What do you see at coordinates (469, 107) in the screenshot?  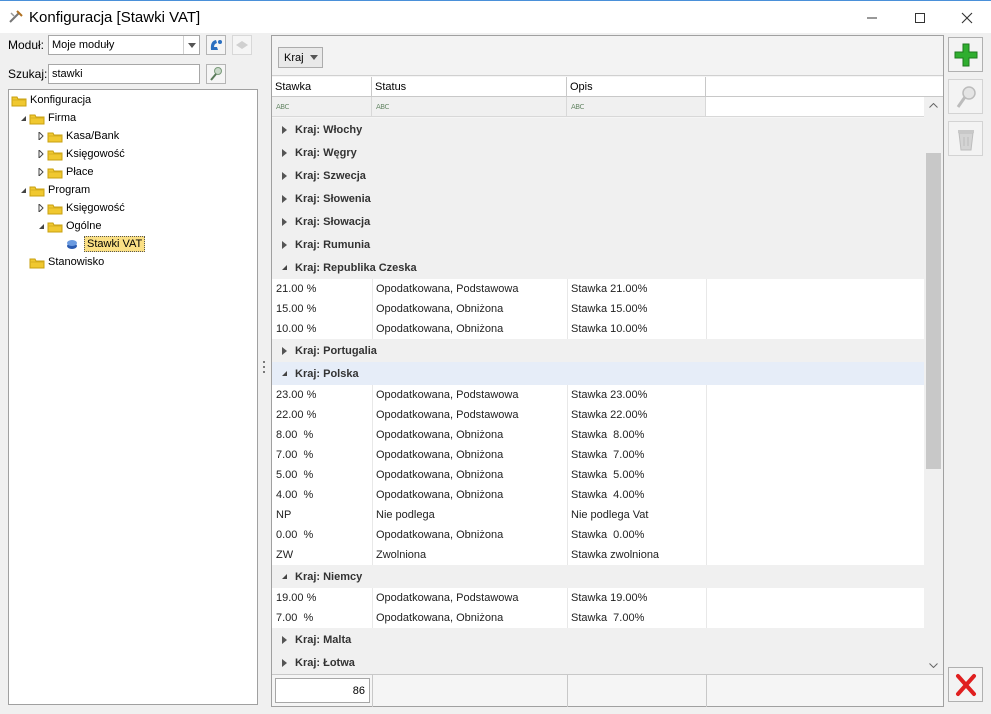 I see `filter-cell-status: ABC` at bounding box center [469, 107].